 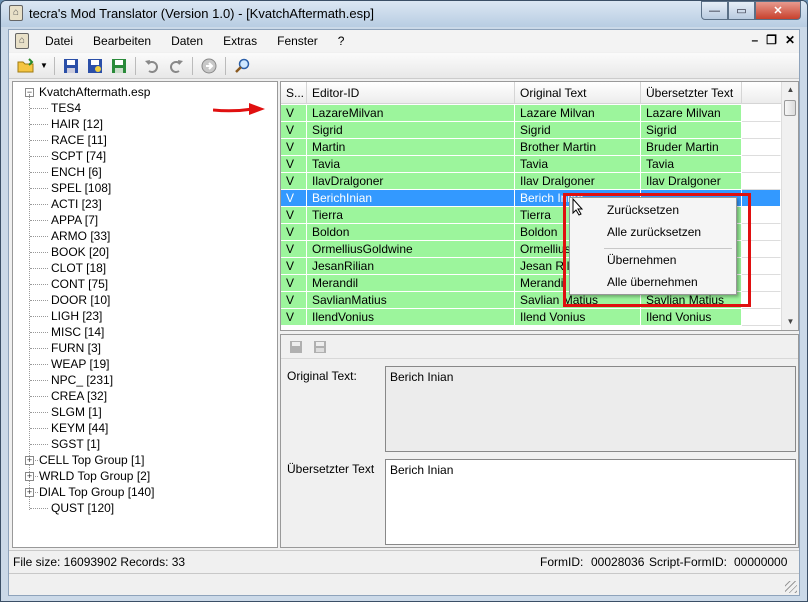 What do you see at coordinates (691, 164) in the screenshot?
I see `cell-translated: Tavia` at bounding box center [691, 164].